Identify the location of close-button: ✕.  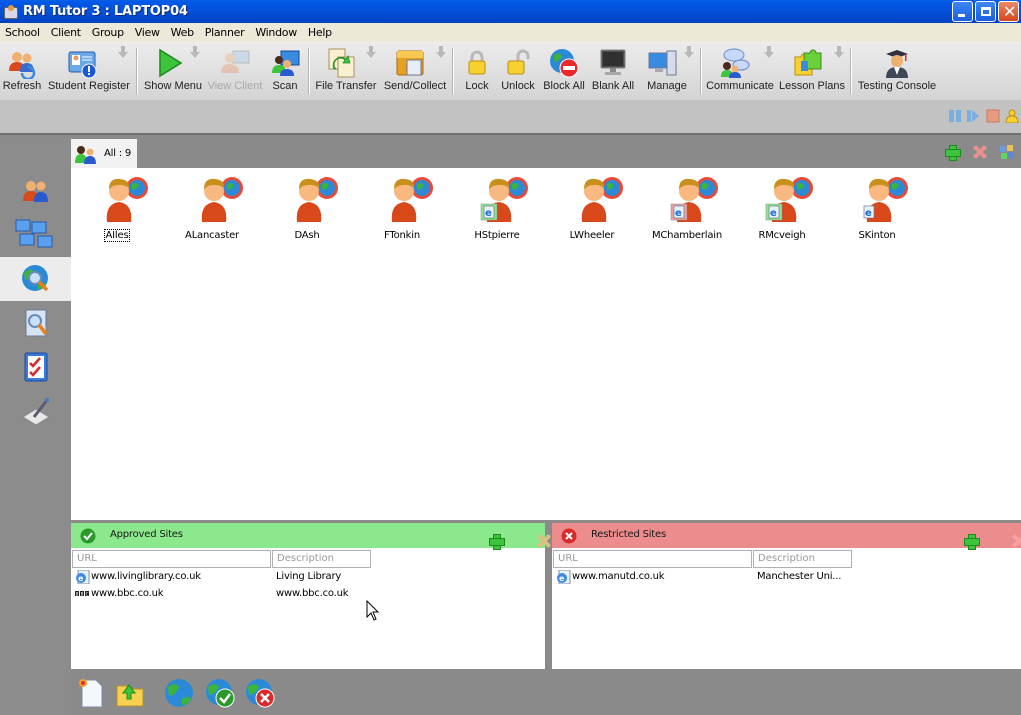
(1008, 11).